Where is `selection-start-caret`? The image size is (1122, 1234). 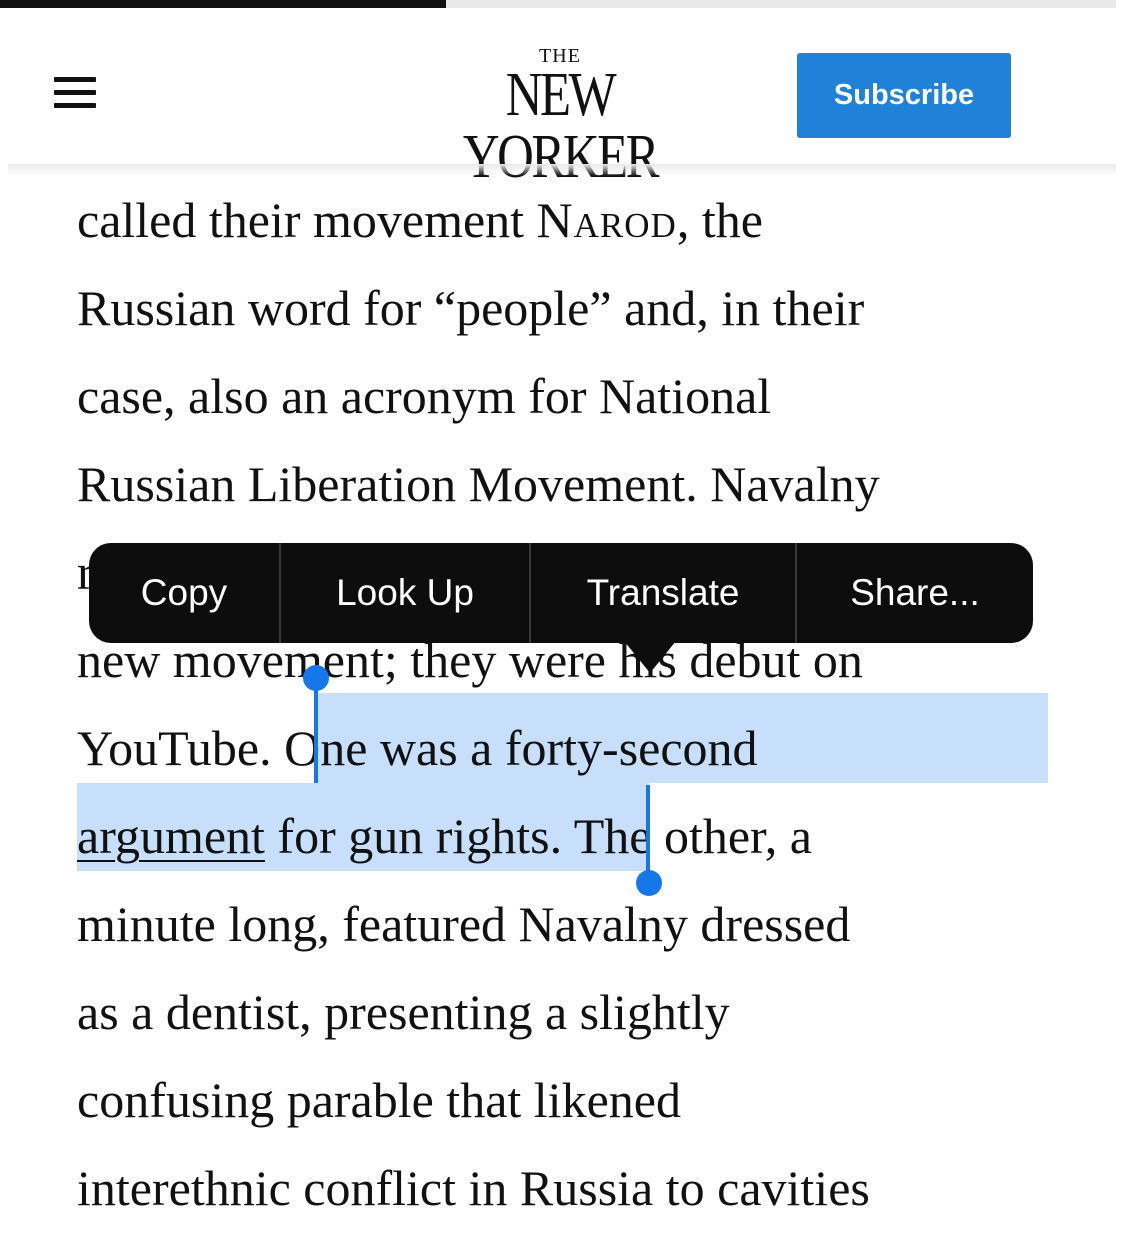
selection-start-caret is located at coordinates (316, 733).